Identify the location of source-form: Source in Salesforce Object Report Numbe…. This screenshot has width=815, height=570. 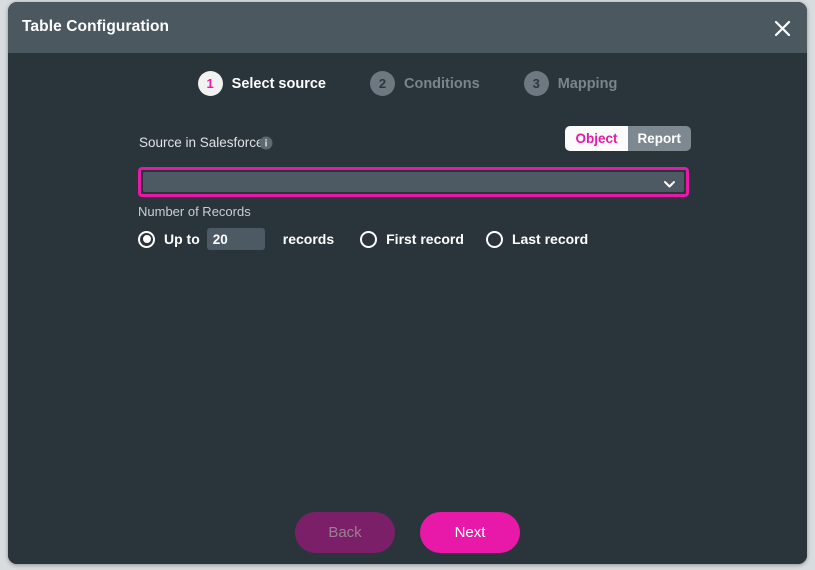
(414, 188).